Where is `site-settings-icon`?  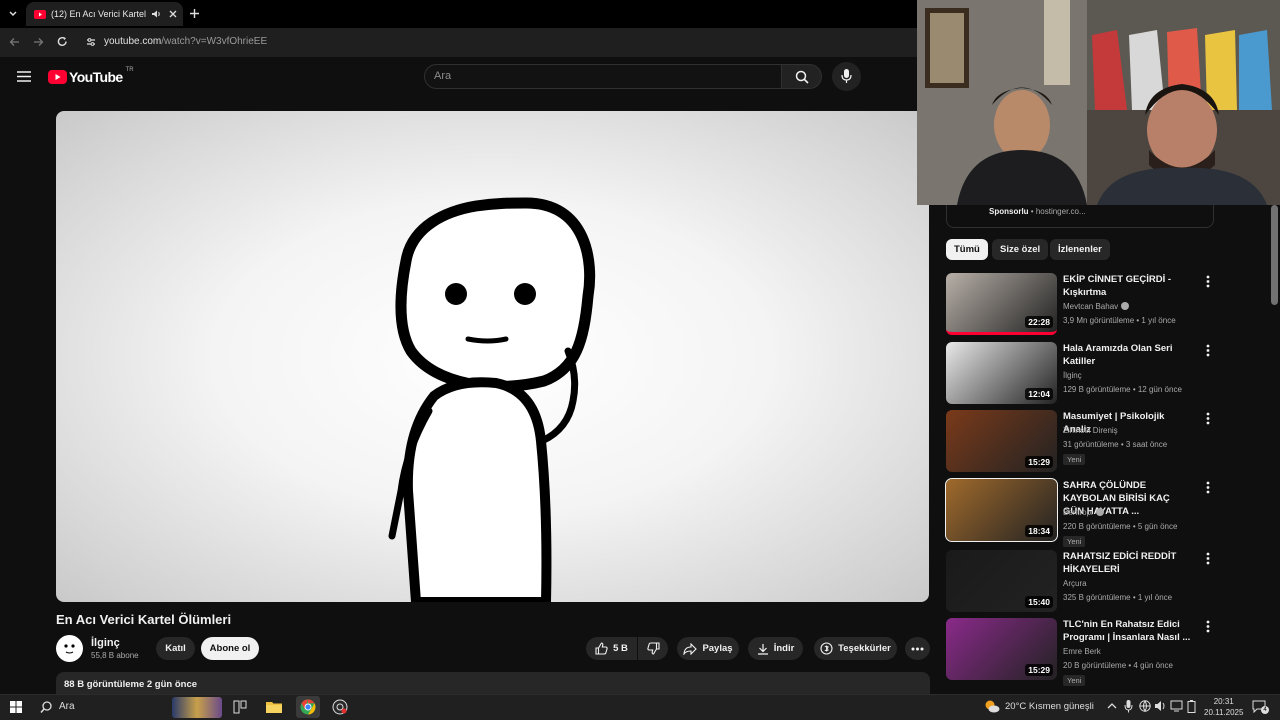 site-settings-icon is located at coordinates (91, 42).